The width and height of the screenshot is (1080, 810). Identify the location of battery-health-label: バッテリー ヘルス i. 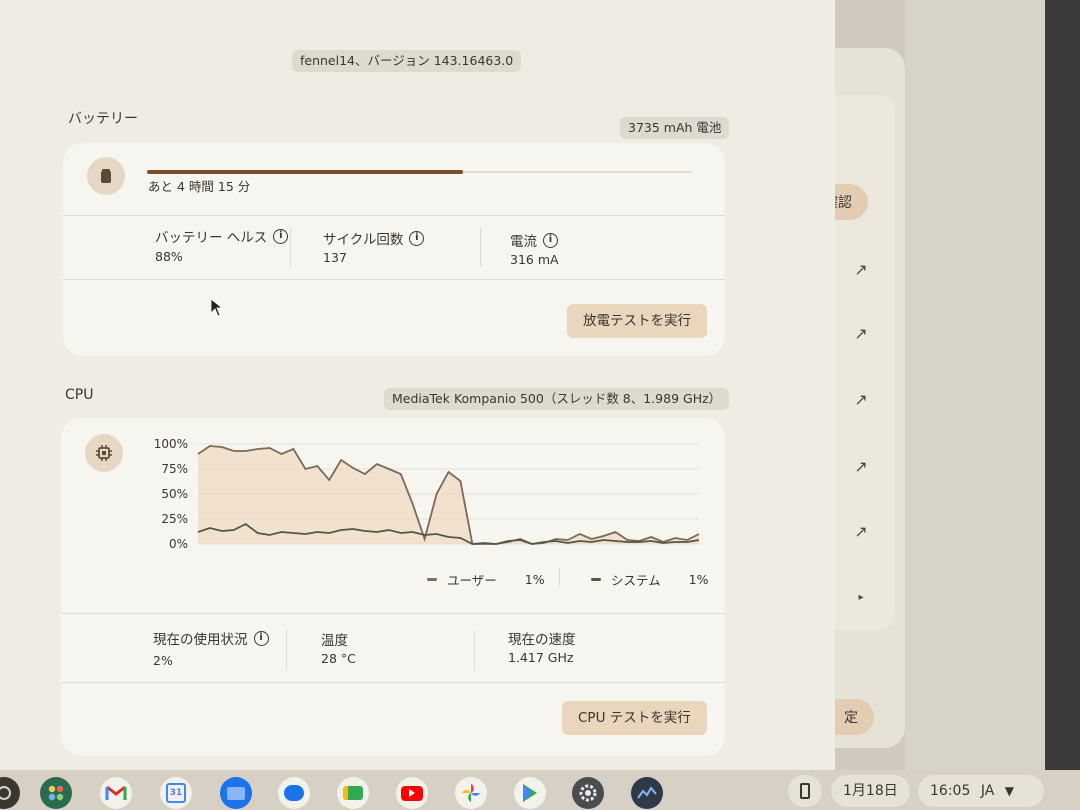
(222, 236).